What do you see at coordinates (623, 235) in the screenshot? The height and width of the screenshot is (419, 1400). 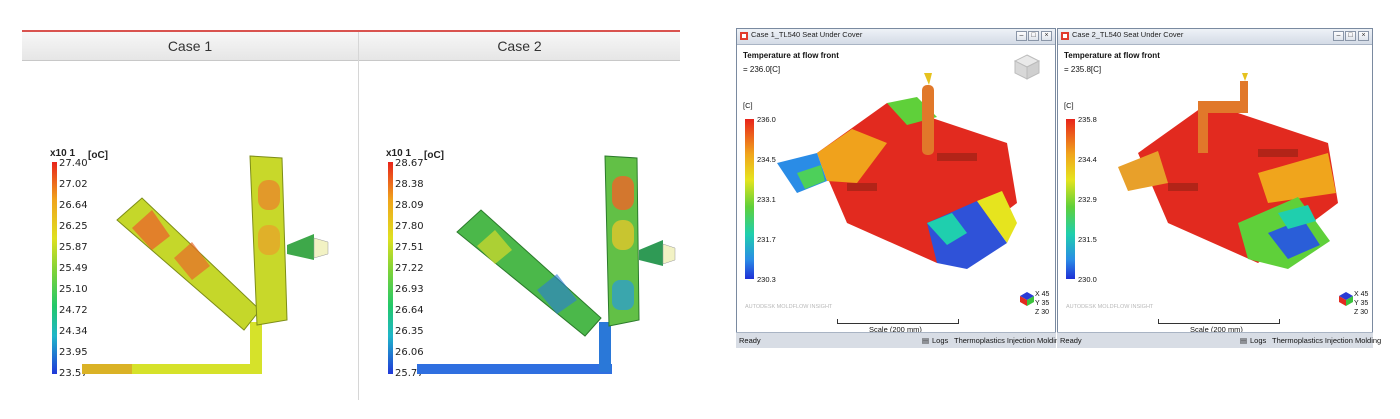 I see `warm-zone` at bounding box center [623, 235].